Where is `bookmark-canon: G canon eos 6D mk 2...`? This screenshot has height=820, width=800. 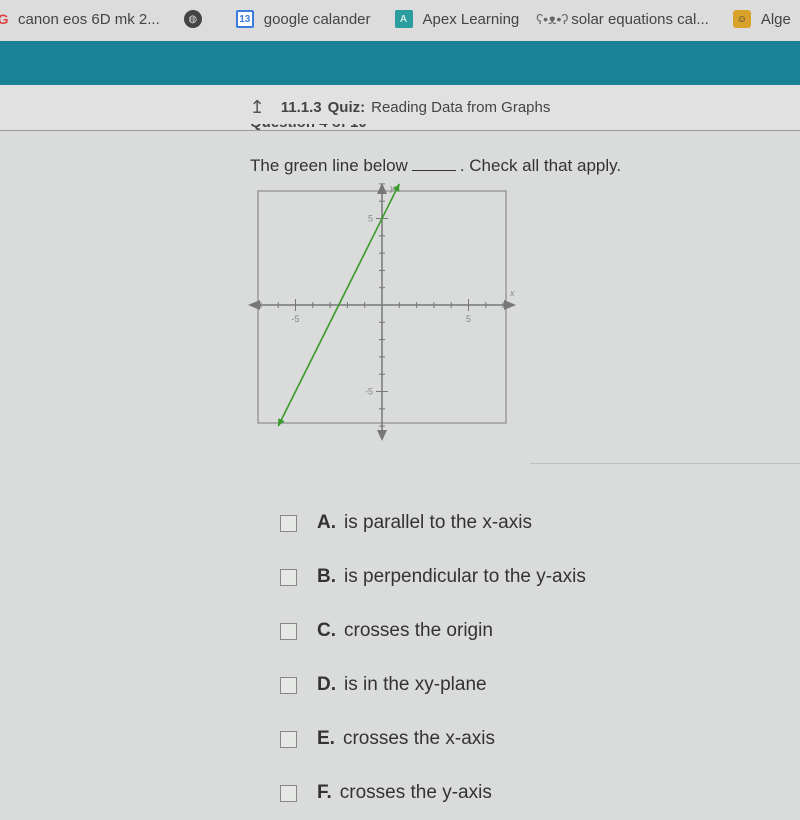
bookmark-canon: G canon eos 6D mk 2... is located at coordinates (80, 19).